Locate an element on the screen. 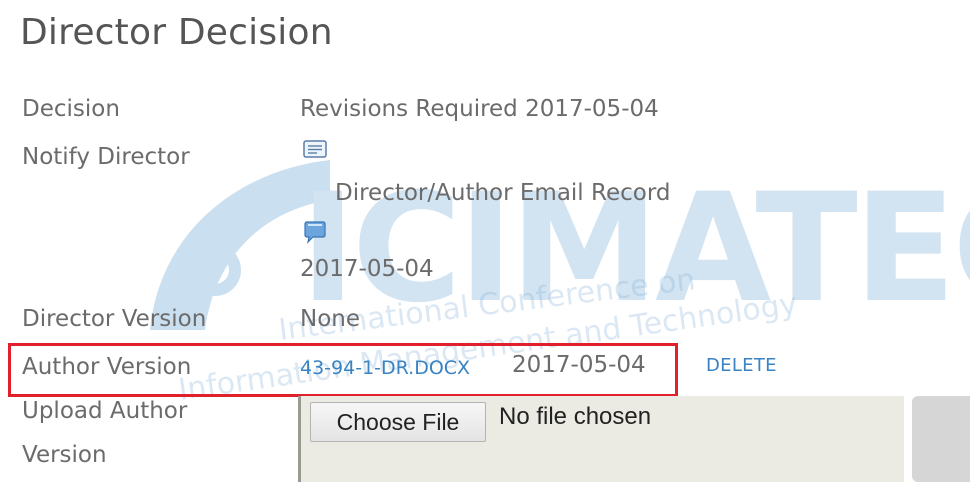 Image resolution: width=970 pixels, height=490 pixels. upload-button is located at coordinates (941, 439).